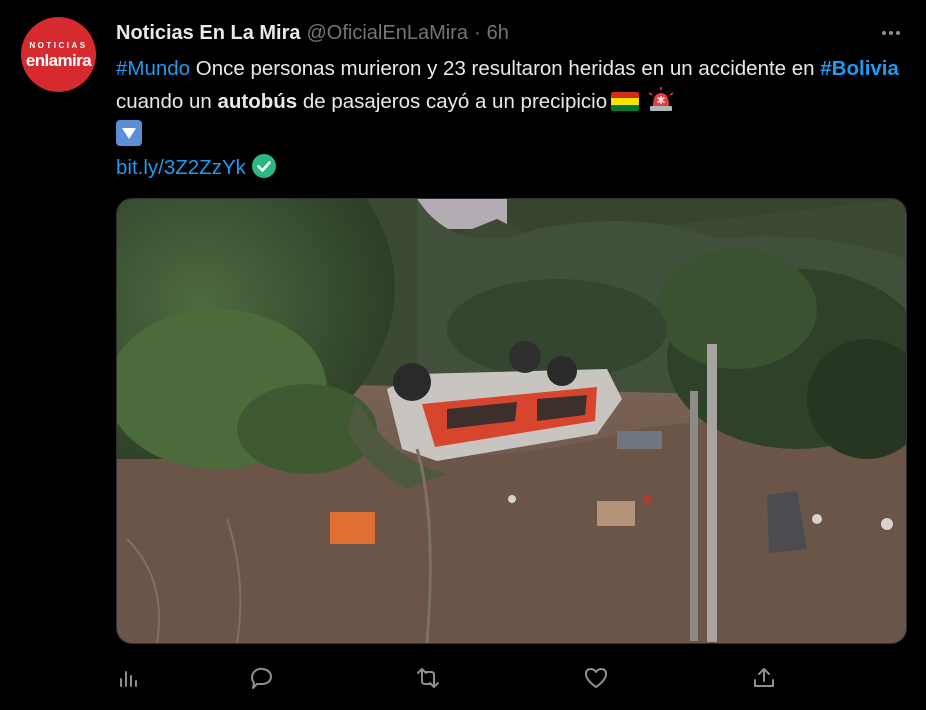  I want to click on retweet-icon, so click(428, 678).